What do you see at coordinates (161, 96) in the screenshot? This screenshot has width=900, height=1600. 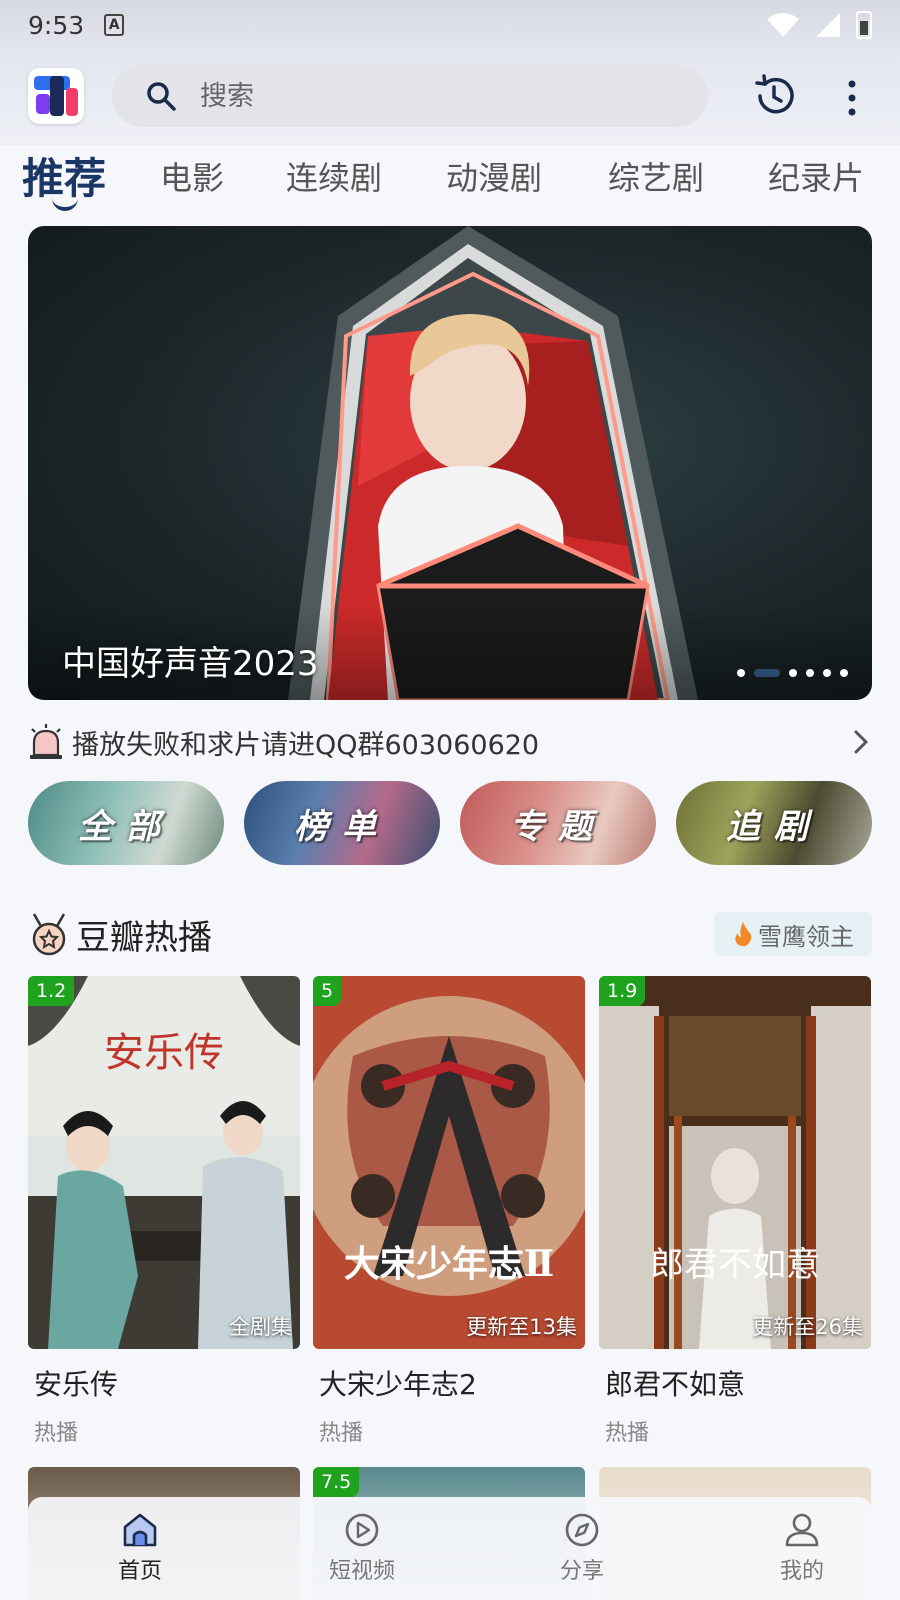 I see `search-icon` at bounding box center [161, 96].